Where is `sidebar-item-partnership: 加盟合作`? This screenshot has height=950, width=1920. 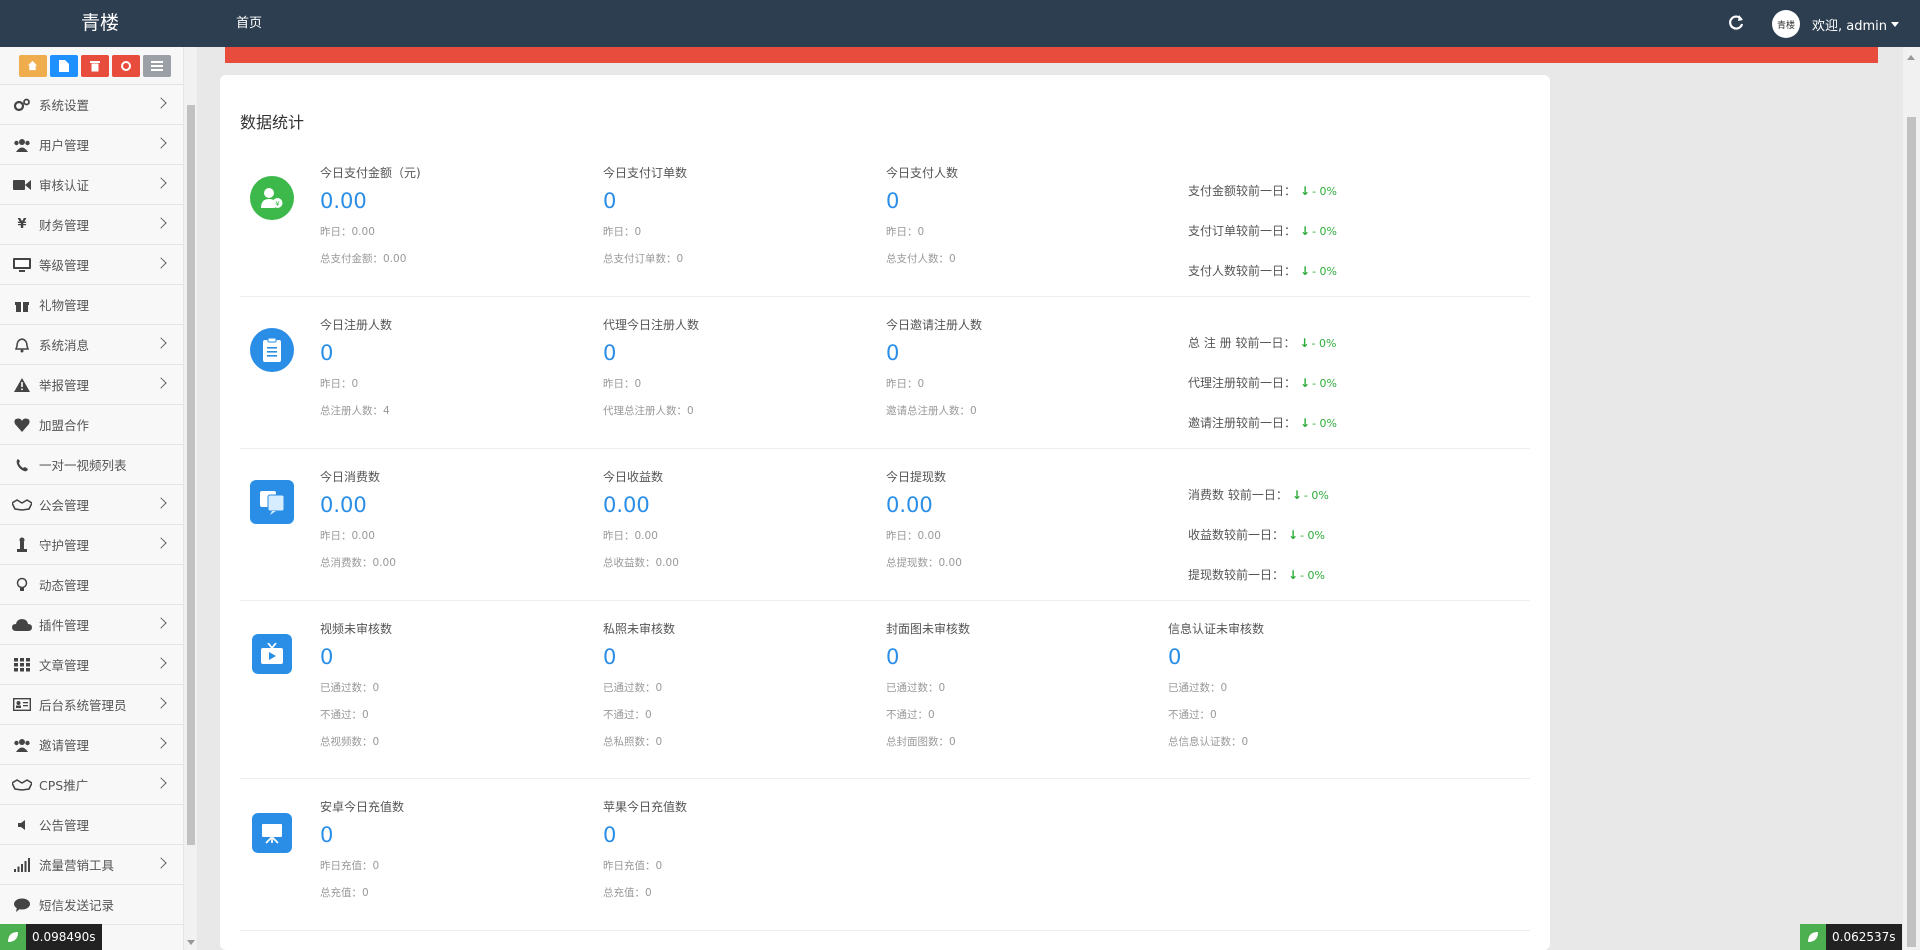
sidebar-item-partnership: 加盟合作 is located at coordinates (94, 425).